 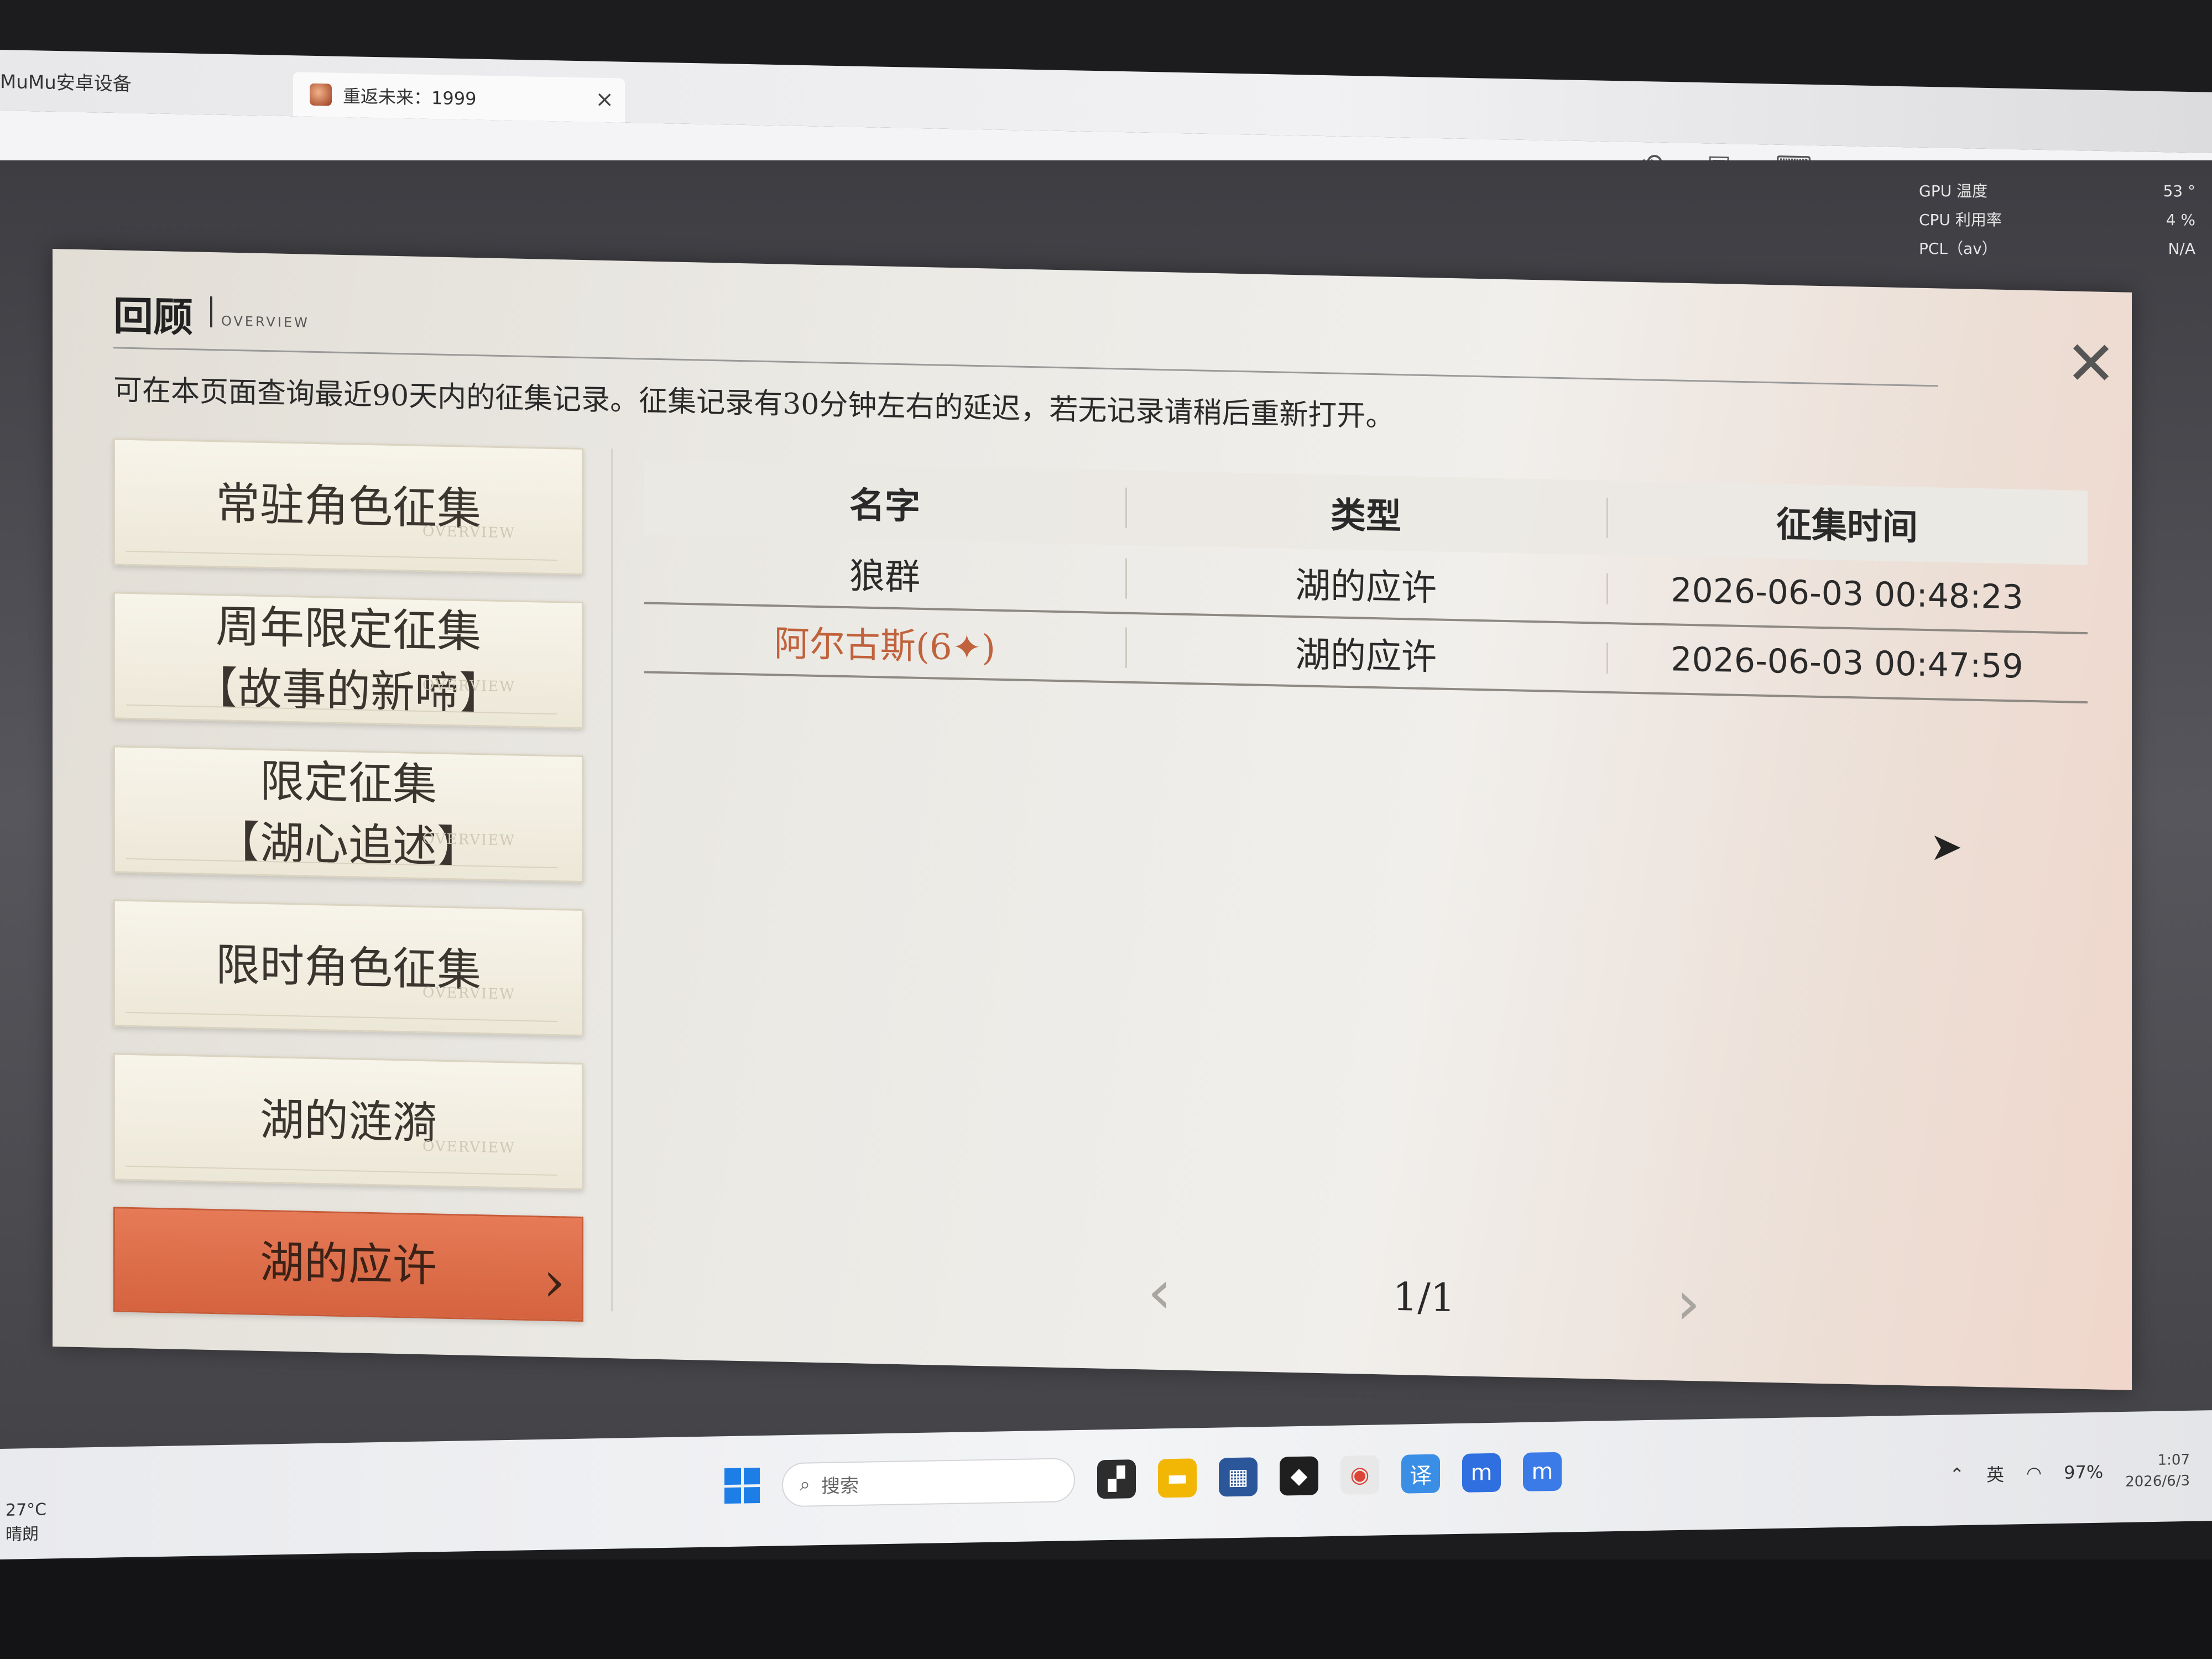 I want to click on cell-time: 2026-06-03 00:48:23, so click(x=1847, y=594).